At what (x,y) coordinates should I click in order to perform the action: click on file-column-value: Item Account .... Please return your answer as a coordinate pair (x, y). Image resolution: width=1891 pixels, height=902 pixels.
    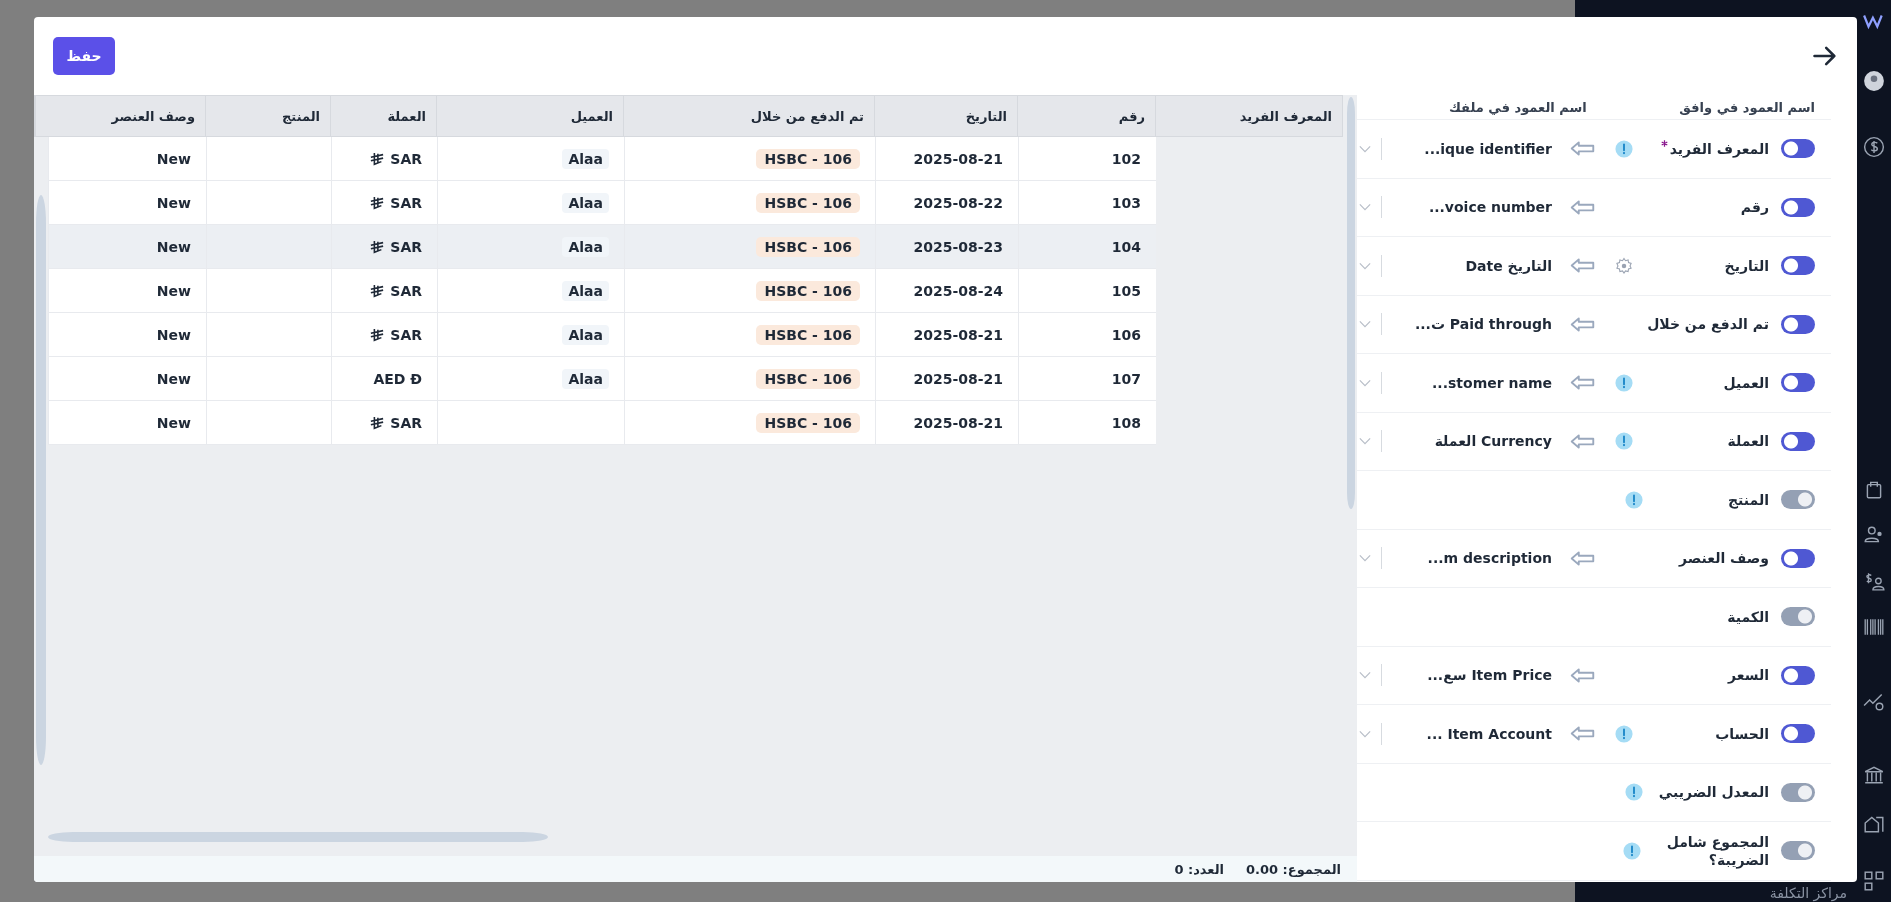
    Looking at the image, I should click on (1488, 733).